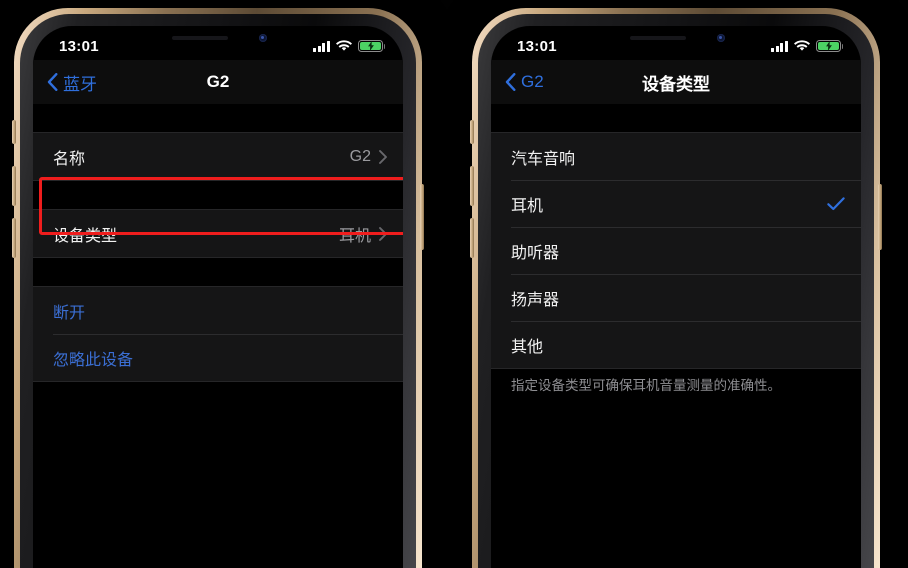 This screenshot has width=908, height=568. I want to click on row-label: 设备类型, so click(85, 236).